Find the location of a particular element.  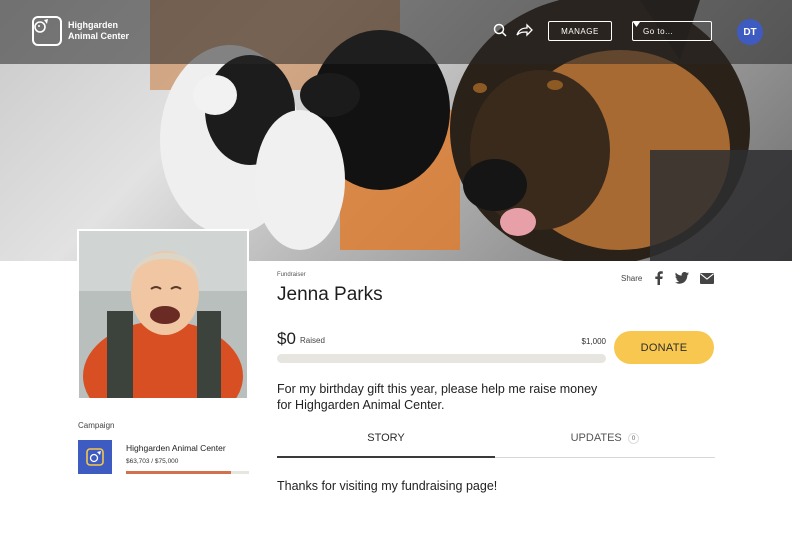

facebook-icon is located at coordinates (659, 278).